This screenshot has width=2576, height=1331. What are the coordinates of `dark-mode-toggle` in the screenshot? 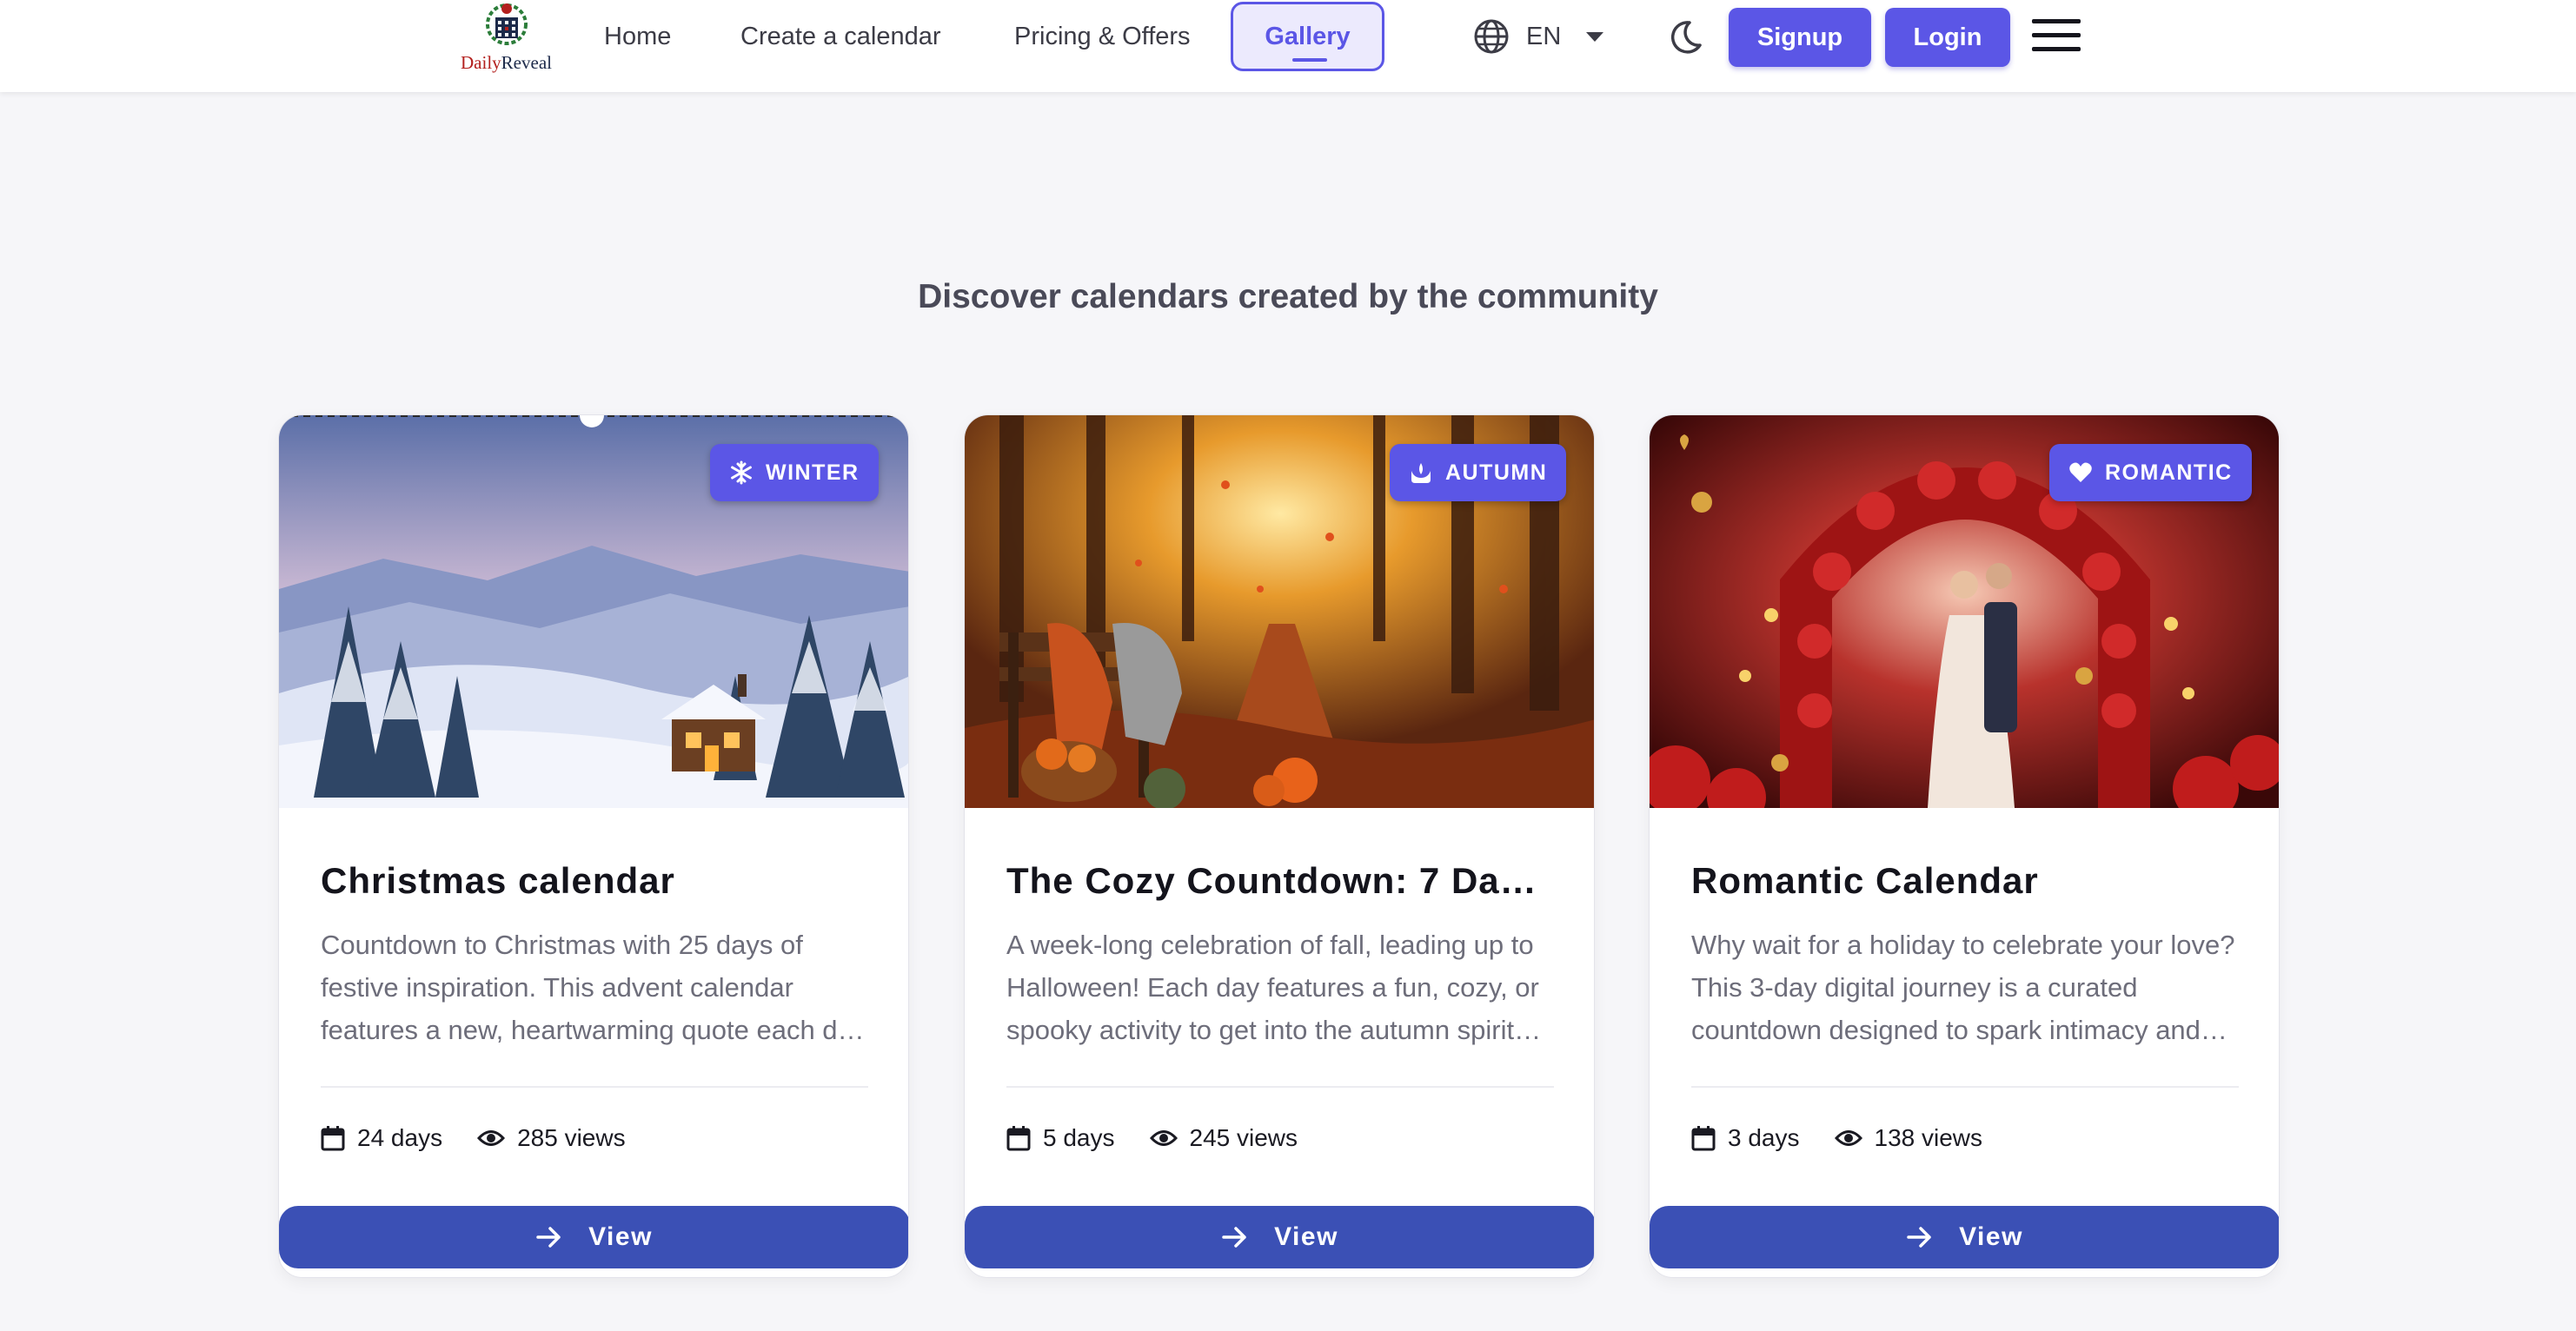 It's located at (1684, 36).